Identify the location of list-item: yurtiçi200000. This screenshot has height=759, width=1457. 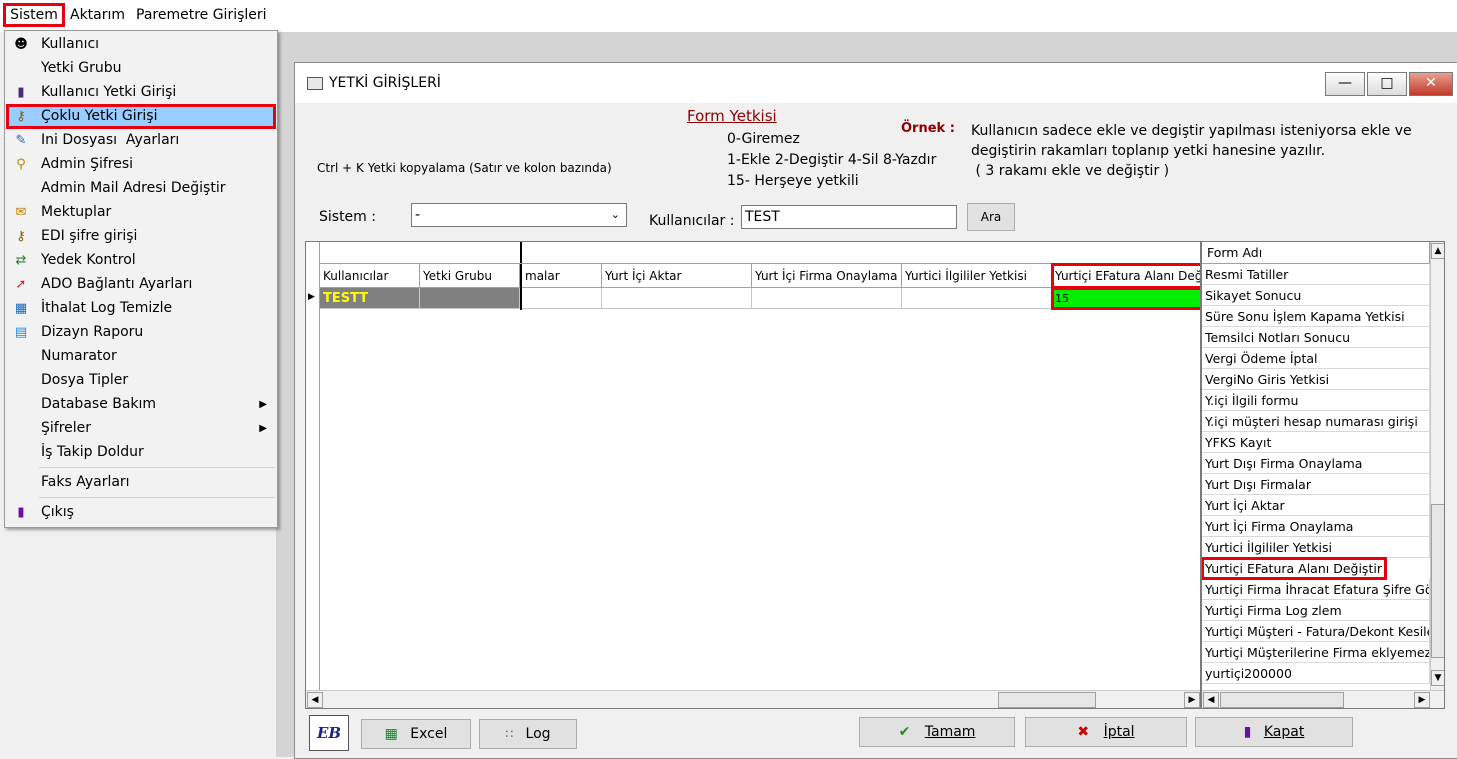
(1316, 673).